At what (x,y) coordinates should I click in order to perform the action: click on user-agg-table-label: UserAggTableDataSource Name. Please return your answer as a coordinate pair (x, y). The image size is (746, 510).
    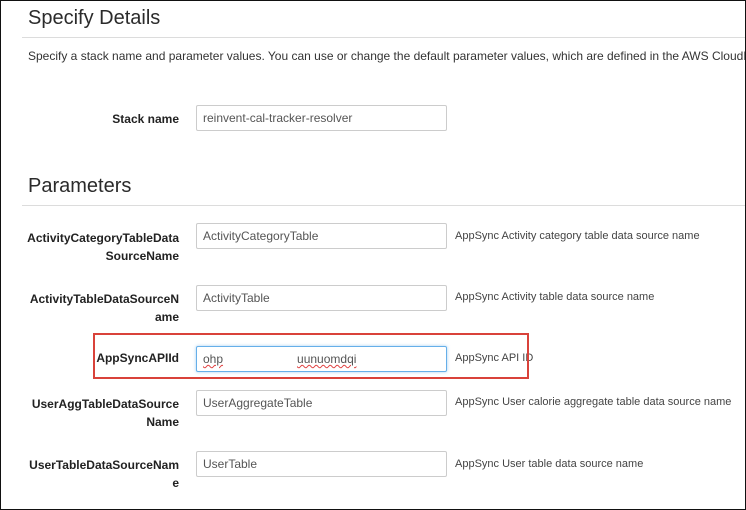
    Looking at the image, I should click on (99, 413).